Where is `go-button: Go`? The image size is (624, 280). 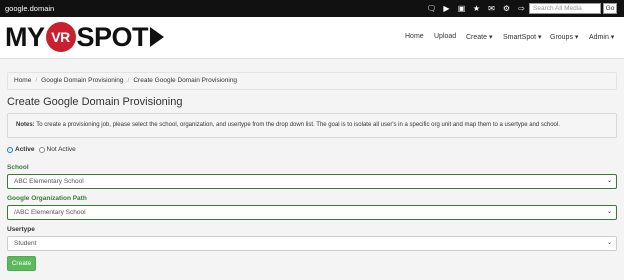
go-button: Go is located at coordinates (610, 8).